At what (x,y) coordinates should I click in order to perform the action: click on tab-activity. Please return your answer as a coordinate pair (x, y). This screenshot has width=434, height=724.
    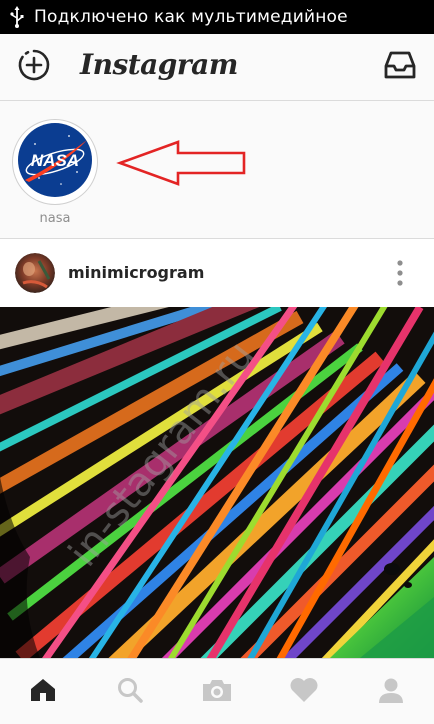
    Looking at the image, I should click on (303, 691).